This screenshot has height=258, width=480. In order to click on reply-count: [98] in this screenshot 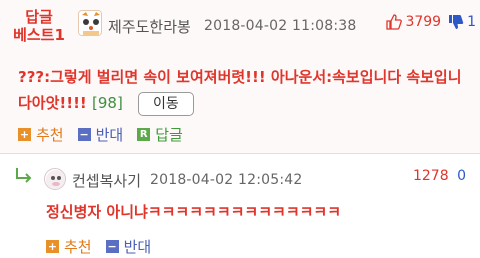, I will do `click(107, 103)`.